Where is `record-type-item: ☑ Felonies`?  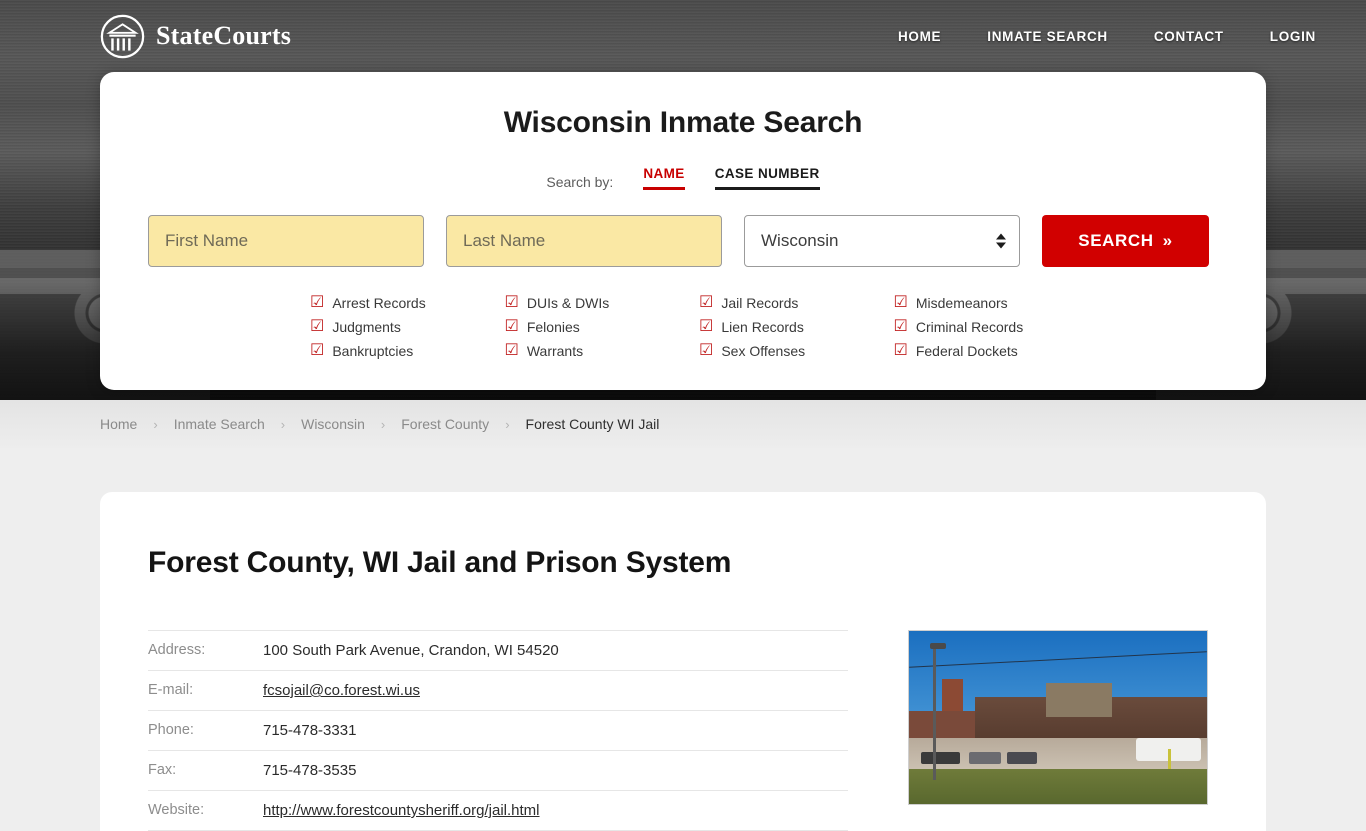
record-type-item: ☑ Felonies is located at coordinates (602, 327).